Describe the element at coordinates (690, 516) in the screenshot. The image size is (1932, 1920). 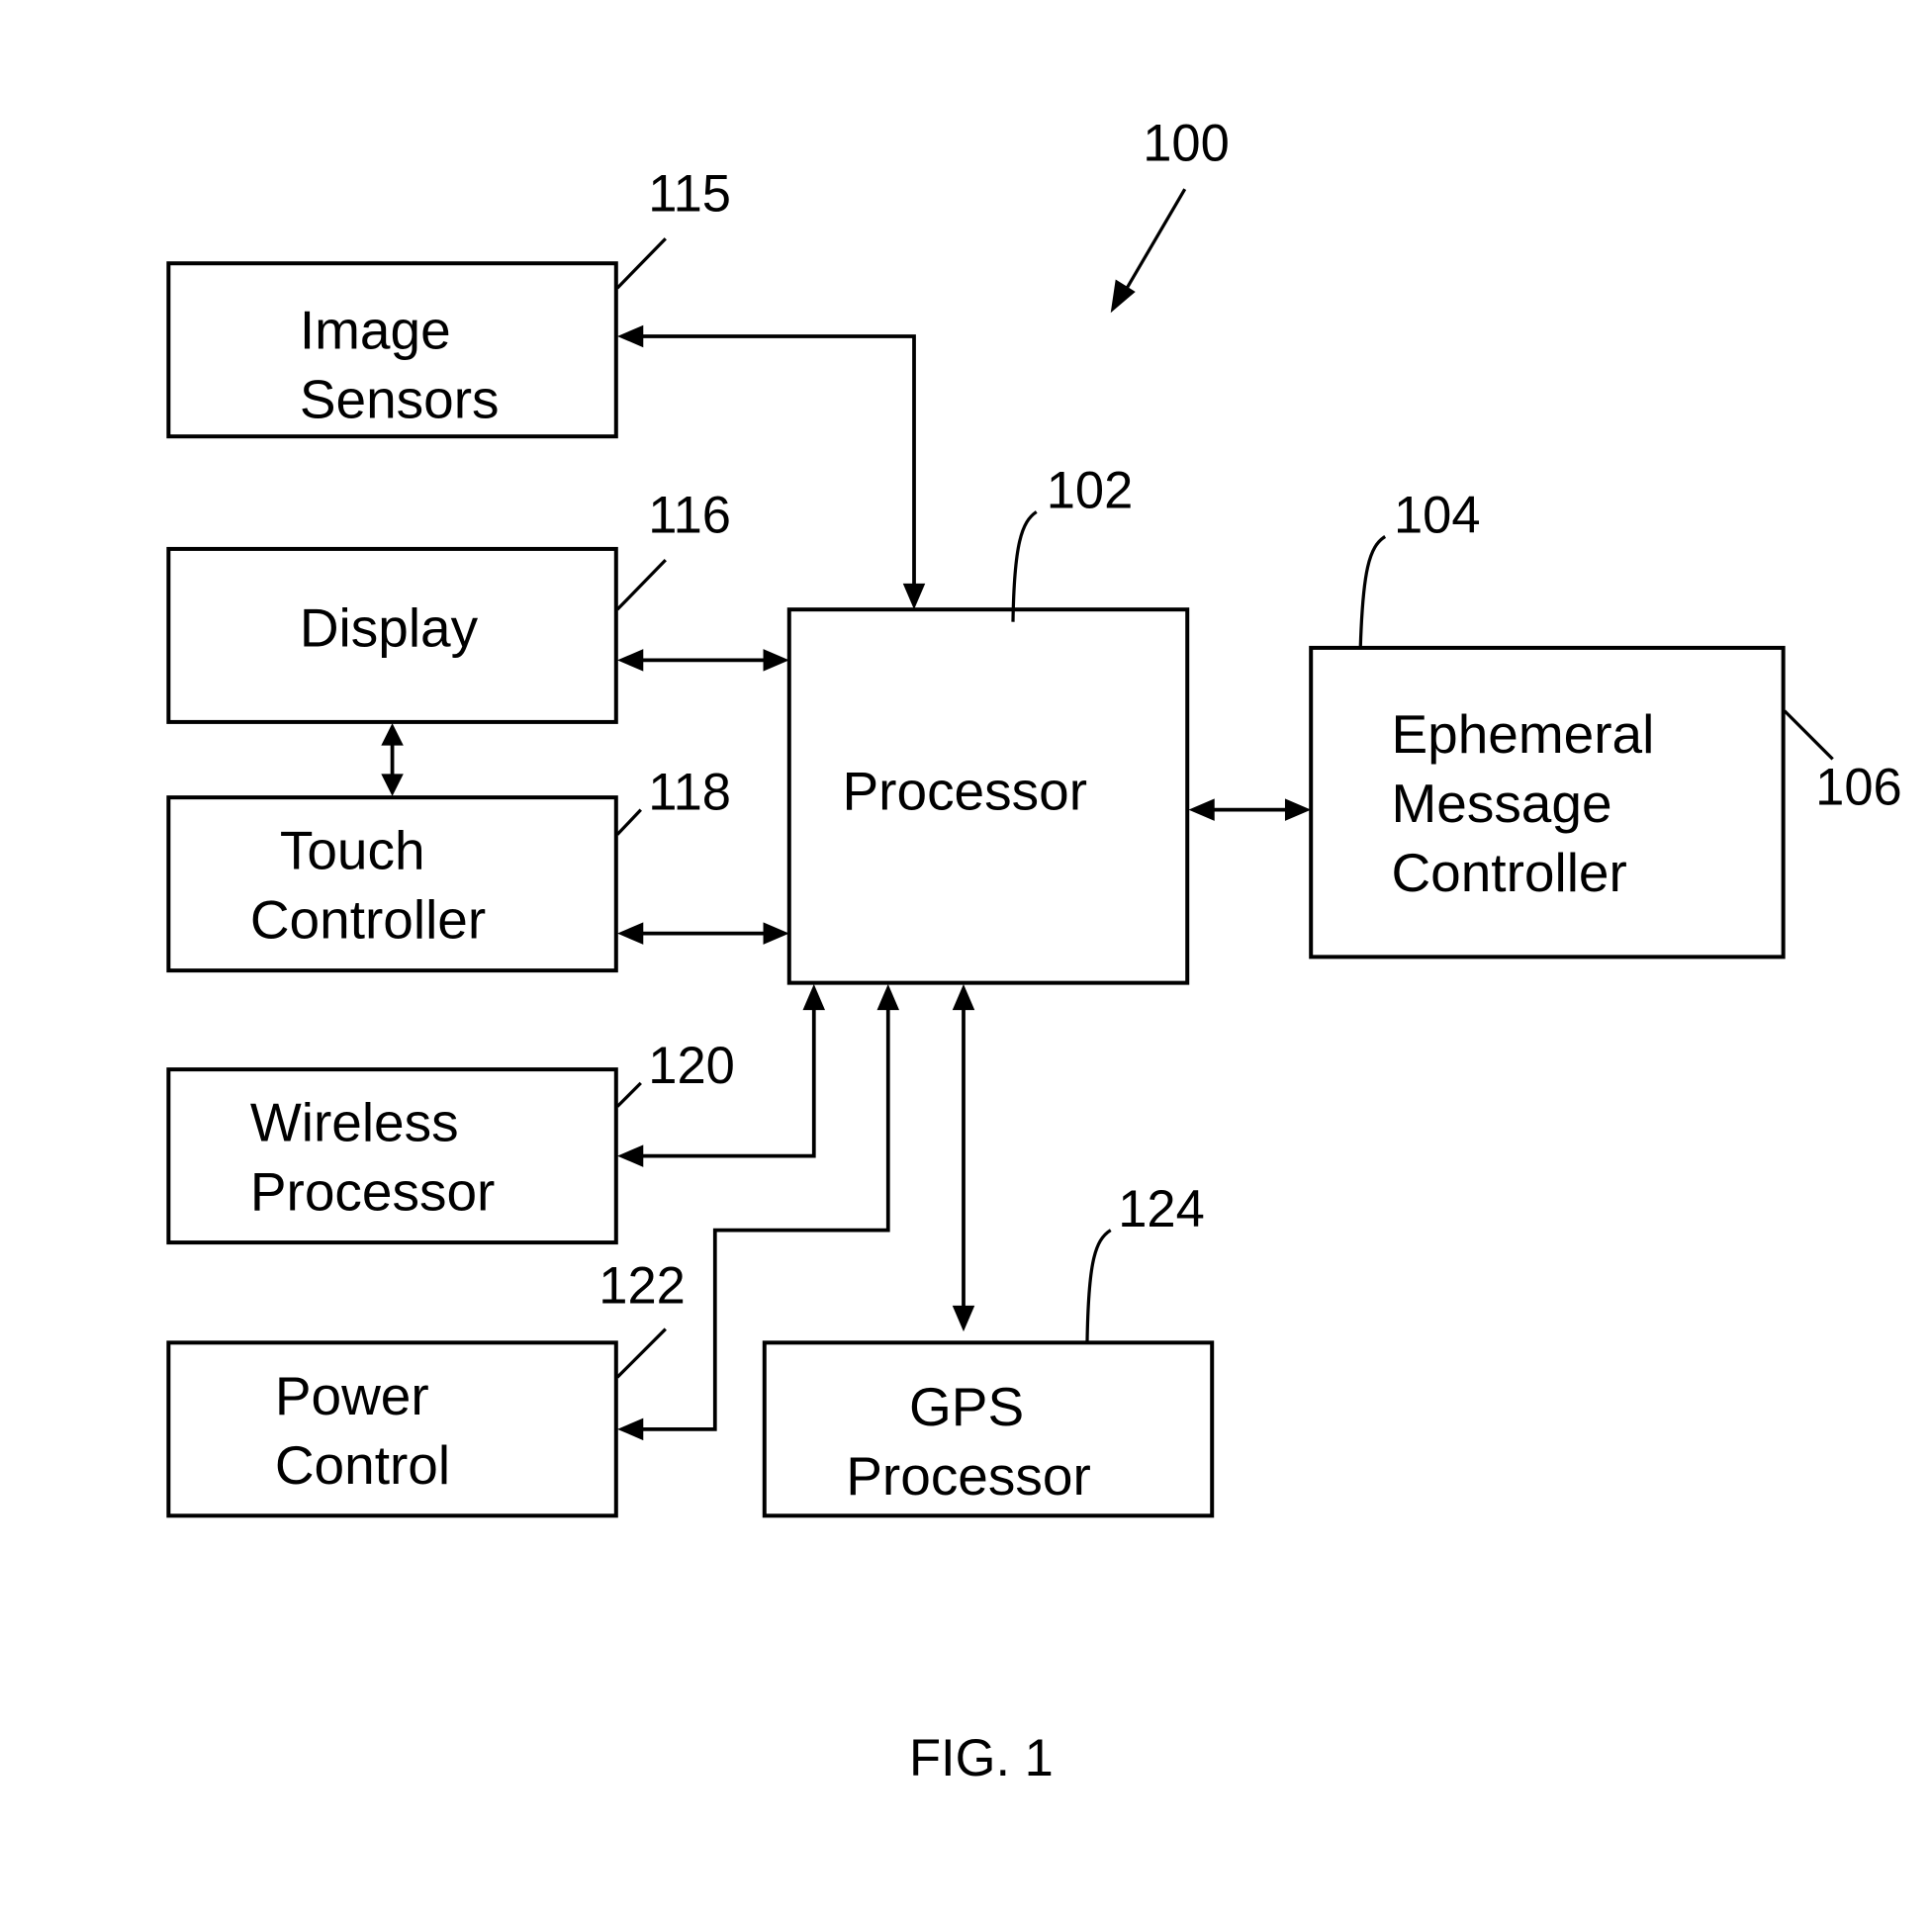
I see `ref-116: 116` at that location.